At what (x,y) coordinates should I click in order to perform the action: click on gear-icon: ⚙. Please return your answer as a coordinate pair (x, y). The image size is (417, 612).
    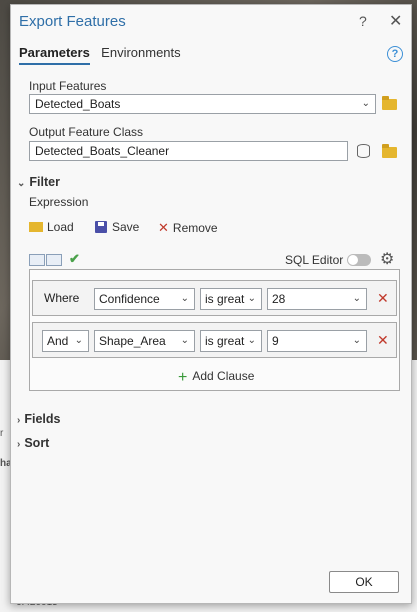
    Looking at the image, I should click on (387, 259).